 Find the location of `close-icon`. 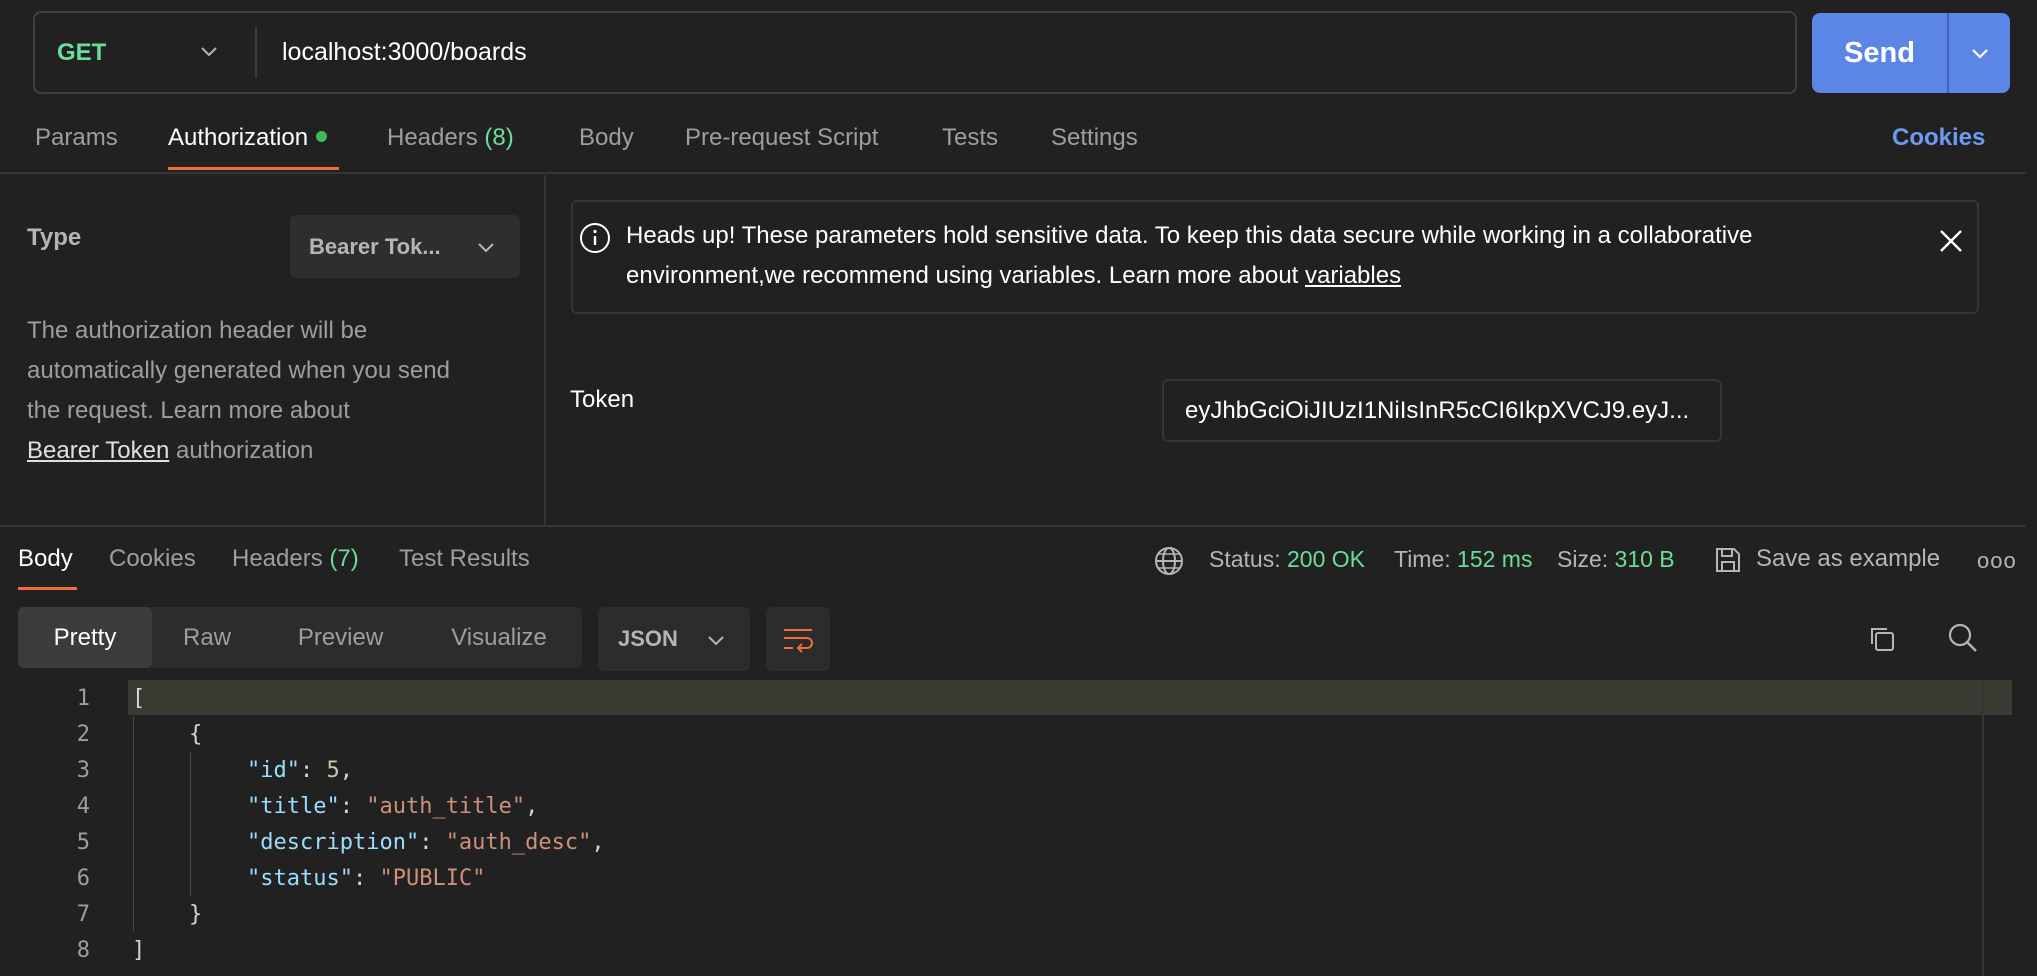

close-icon is located at coordinates (1951, 241).